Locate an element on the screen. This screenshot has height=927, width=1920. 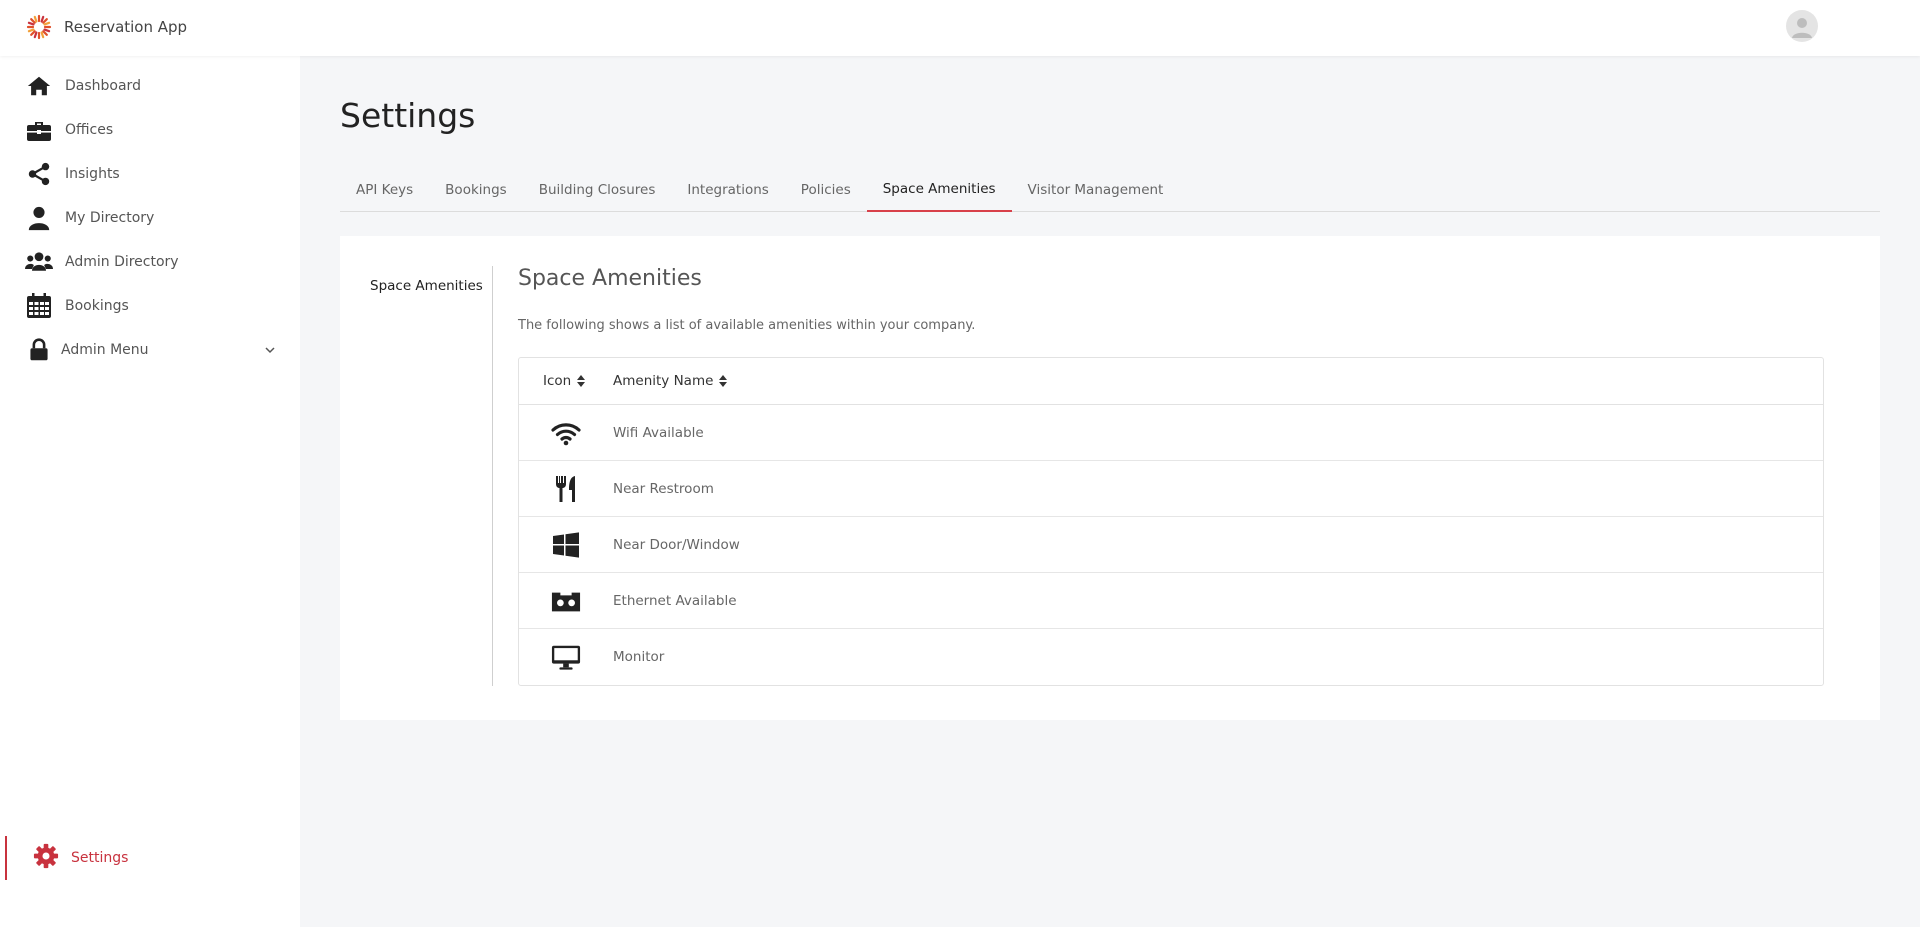
table-row: Near Door/Window is located at coordinates (1171, 545).